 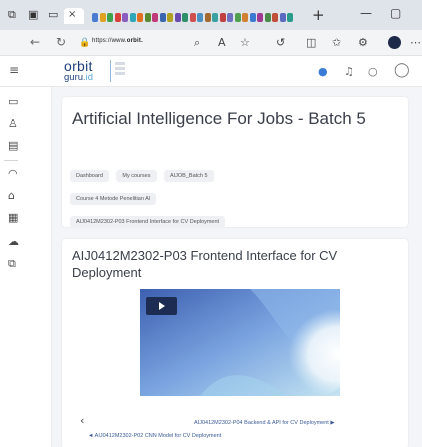 I want to click on breadcrumb-item-section: Course 4 Metode Penelitian AI, so click(x=113, y=199).